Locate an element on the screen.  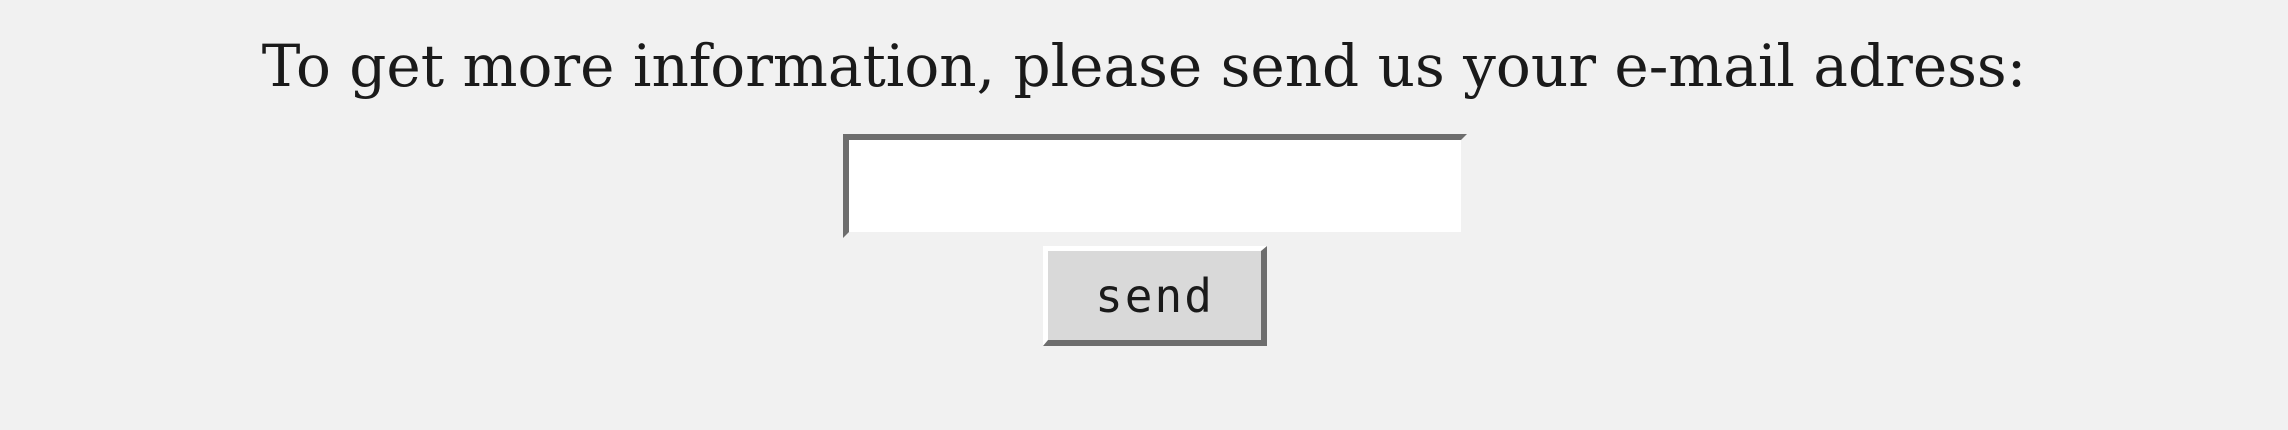
send-button: send is located at coordinates (1155, 296).